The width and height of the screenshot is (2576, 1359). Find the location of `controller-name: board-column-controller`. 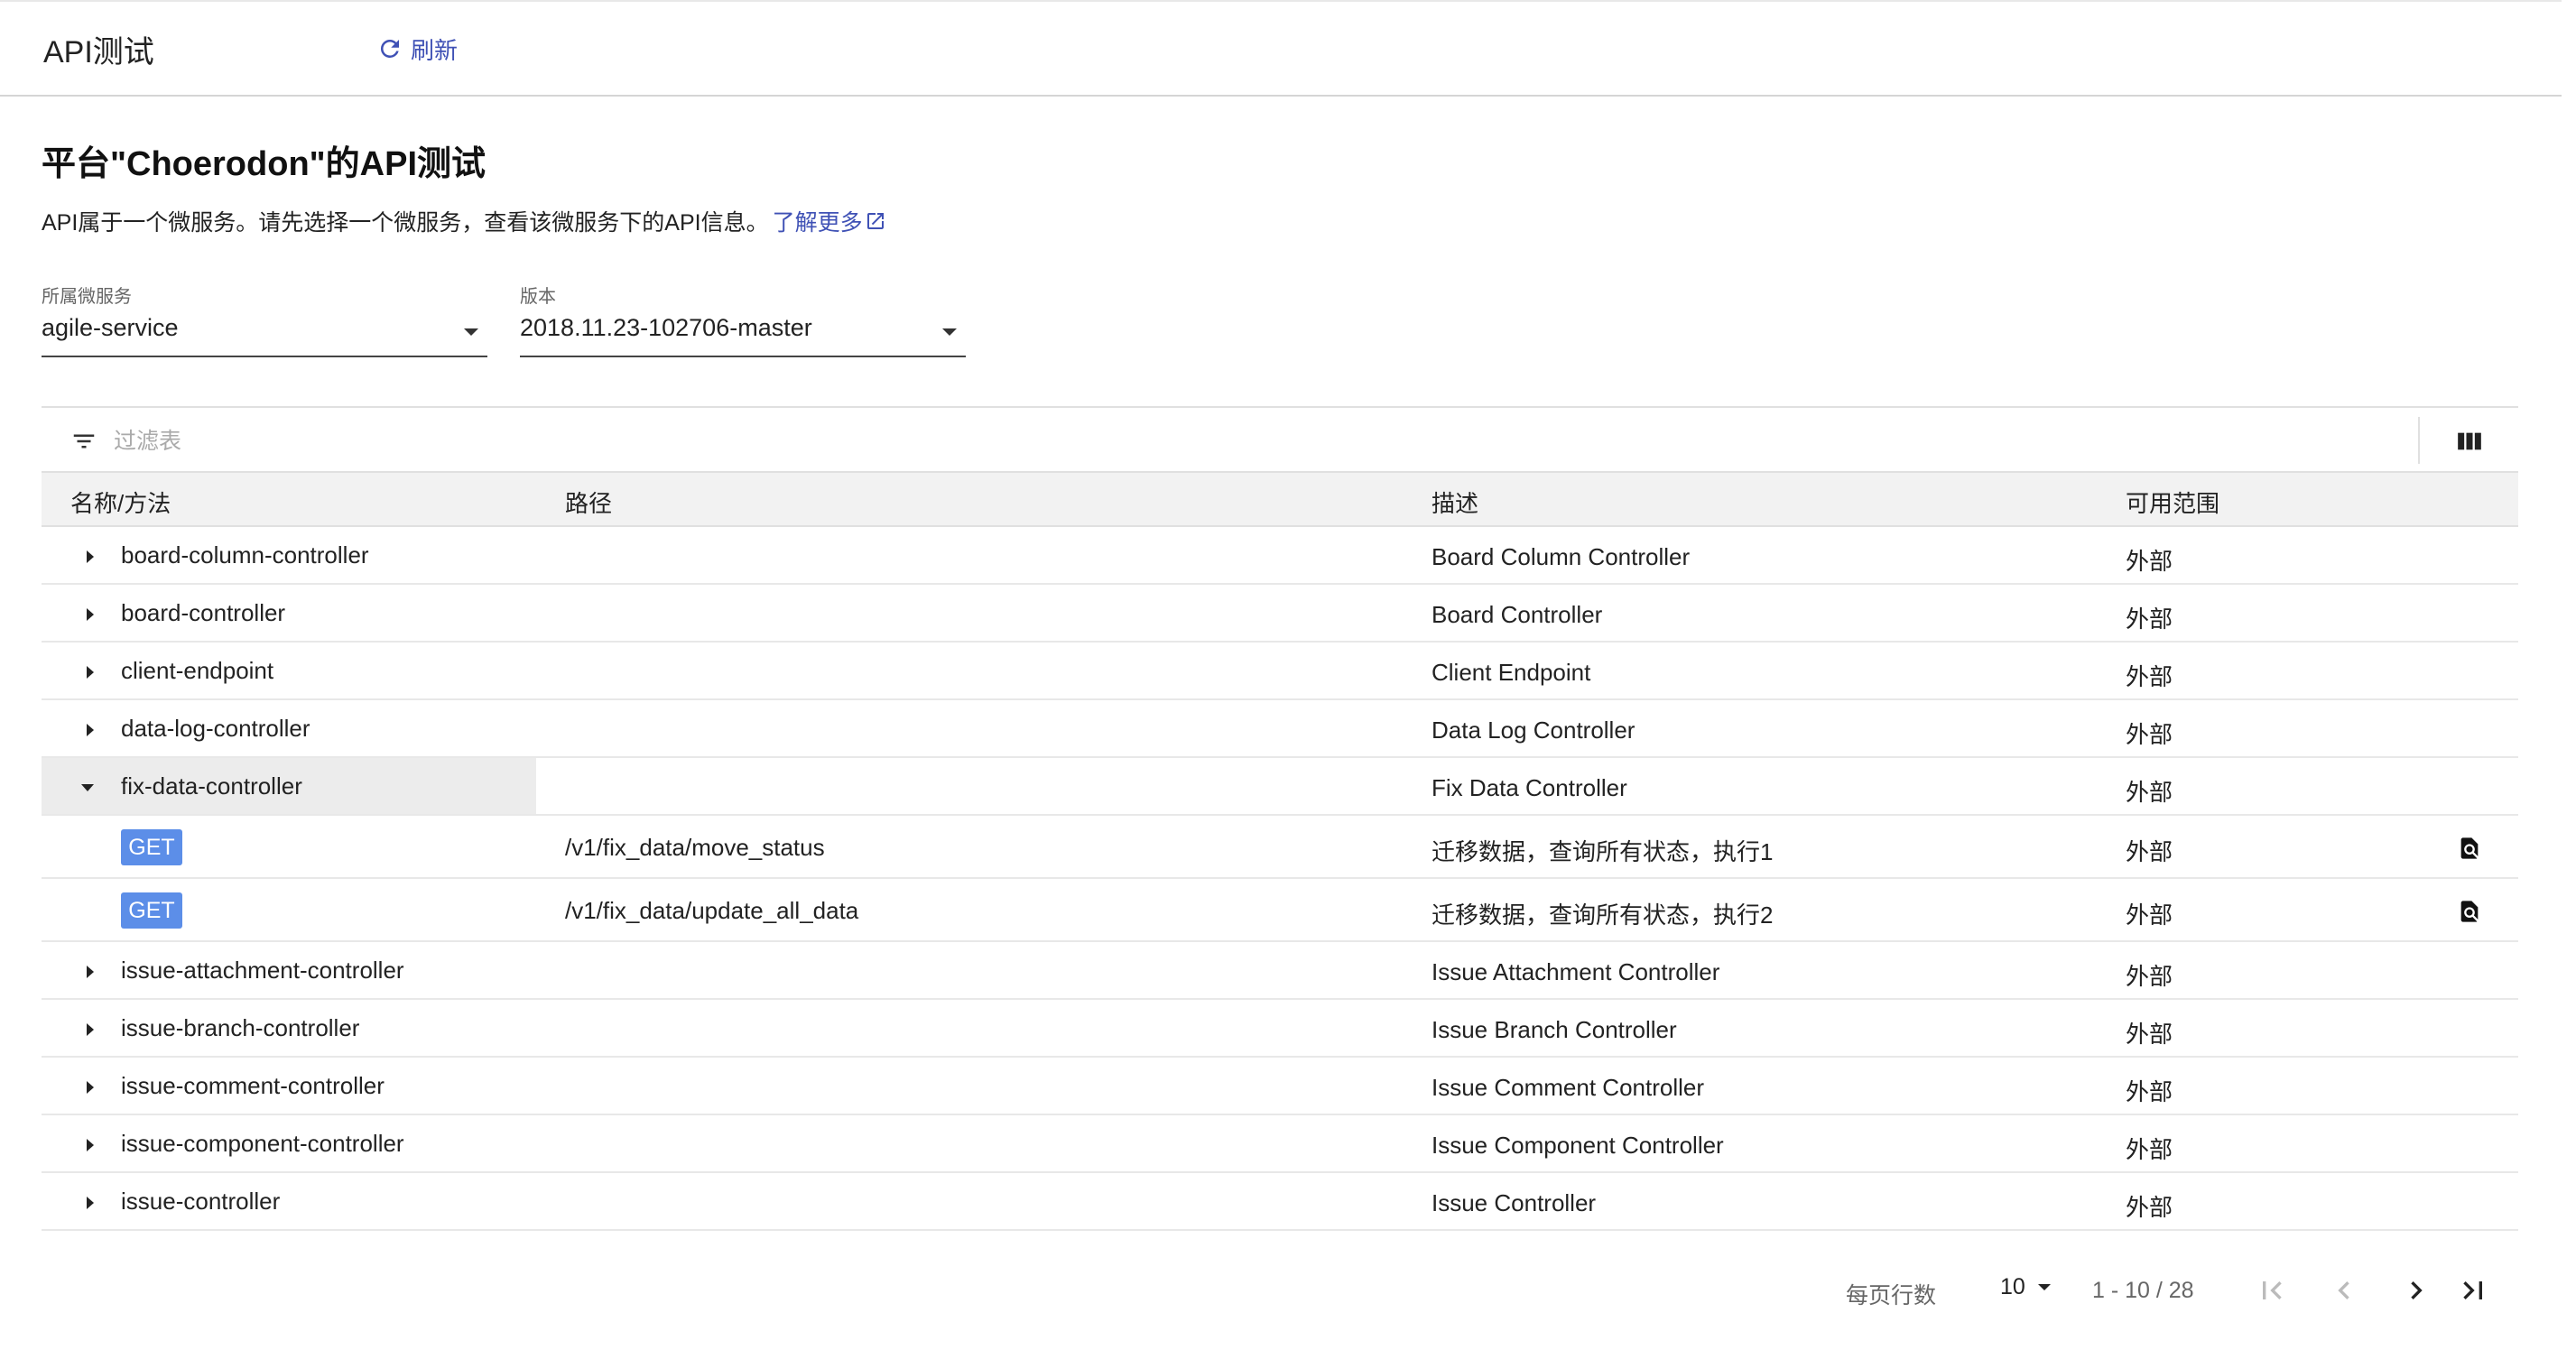

controller-name: board-column-controller is located at coordinates (245, 555).